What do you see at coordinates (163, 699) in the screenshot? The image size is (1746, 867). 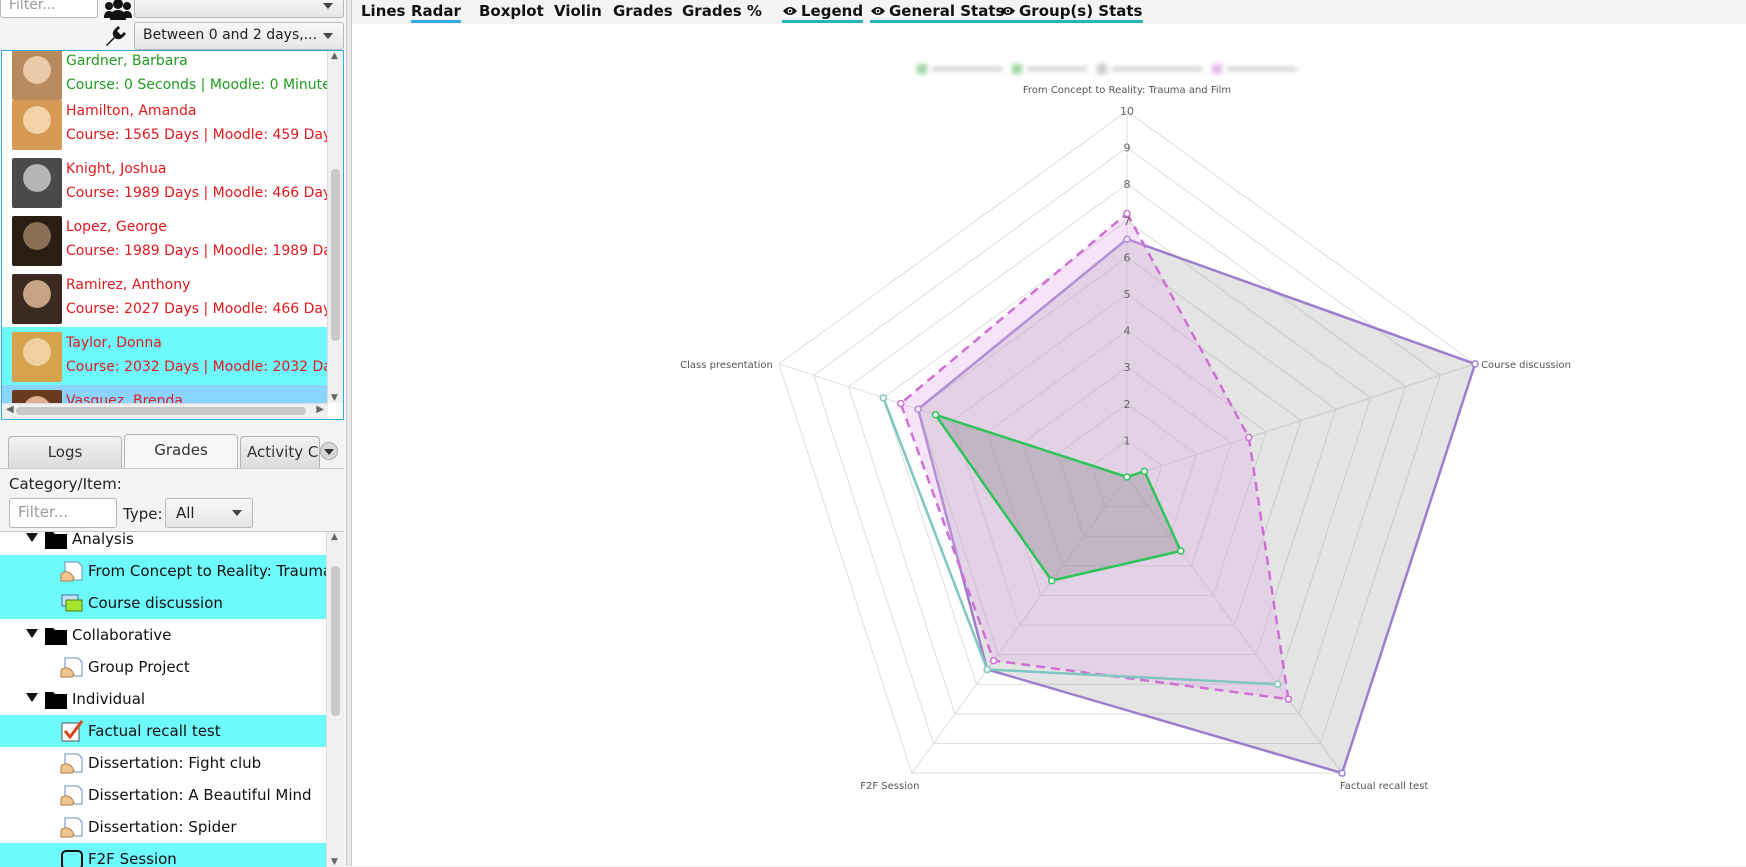 I see `tree-item: Individual` at bounding box center [163, 699].